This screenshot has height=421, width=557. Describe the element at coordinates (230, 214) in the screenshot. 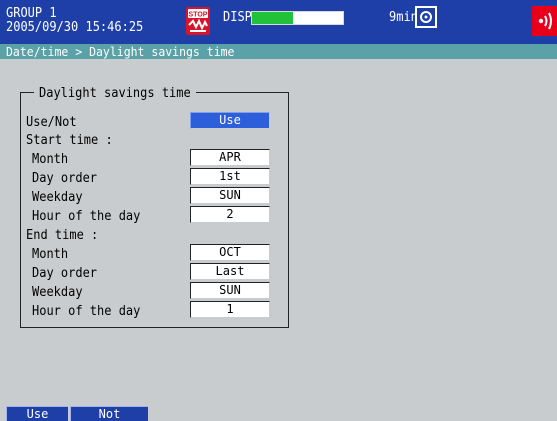

I see `start-hour-field: 2` at that location.